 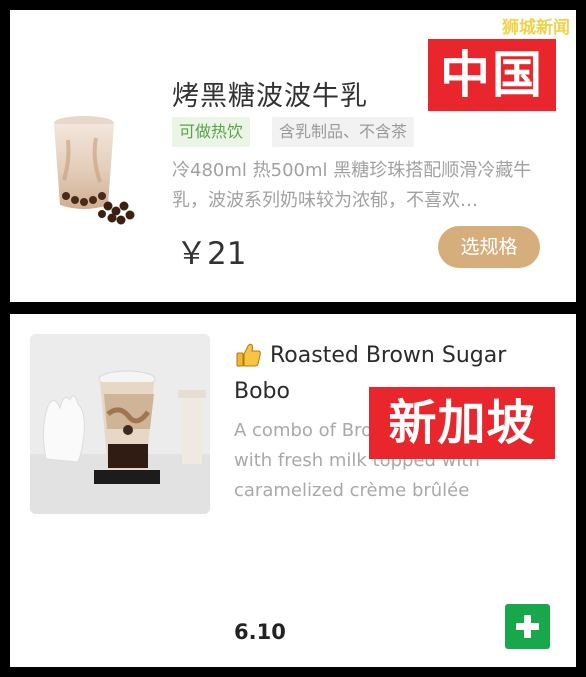 What do you see at coordinates (536, 28) in the screenshot?
I see `watermark-text: 狮城新闻` at bounding box center [536, 28].